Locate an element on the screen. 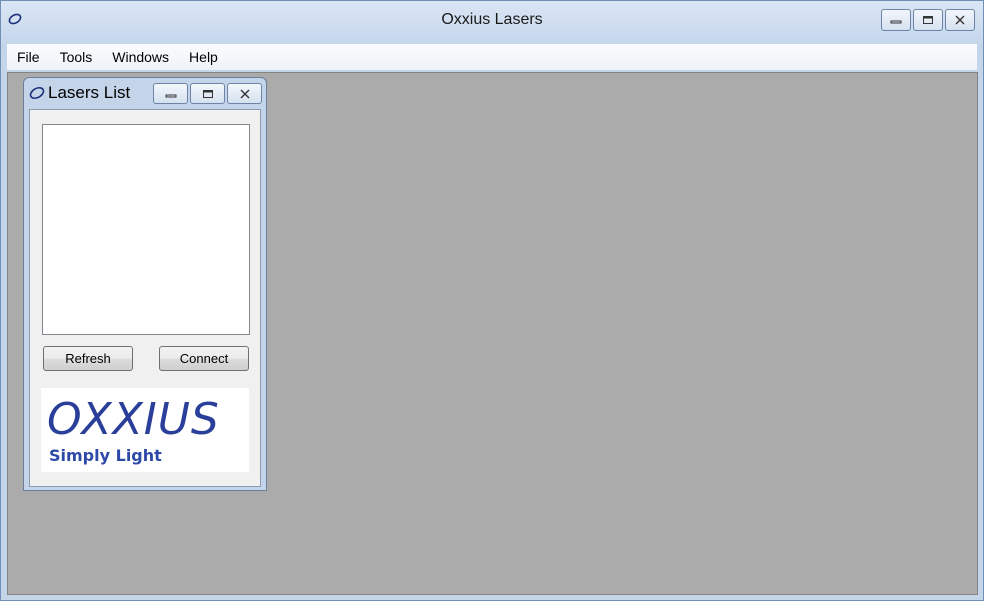 This screenshot has height=601, width=984. close-button is located at coordinates (960, 20).